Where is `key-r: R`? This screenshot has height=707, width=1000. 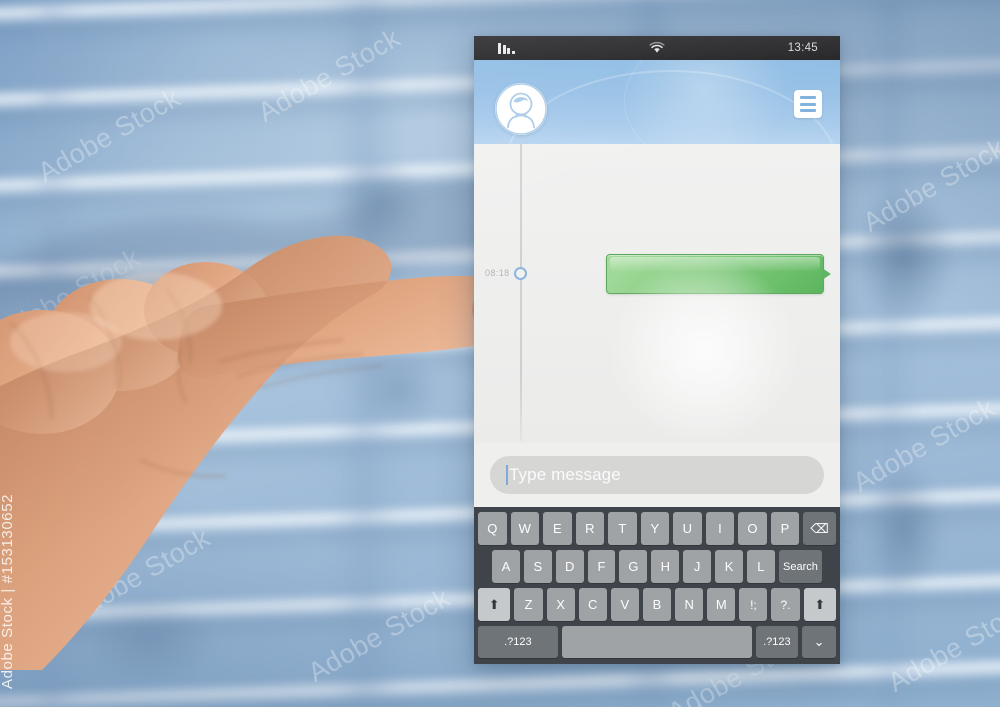
key-r: R is located at coordinates (590, 528).